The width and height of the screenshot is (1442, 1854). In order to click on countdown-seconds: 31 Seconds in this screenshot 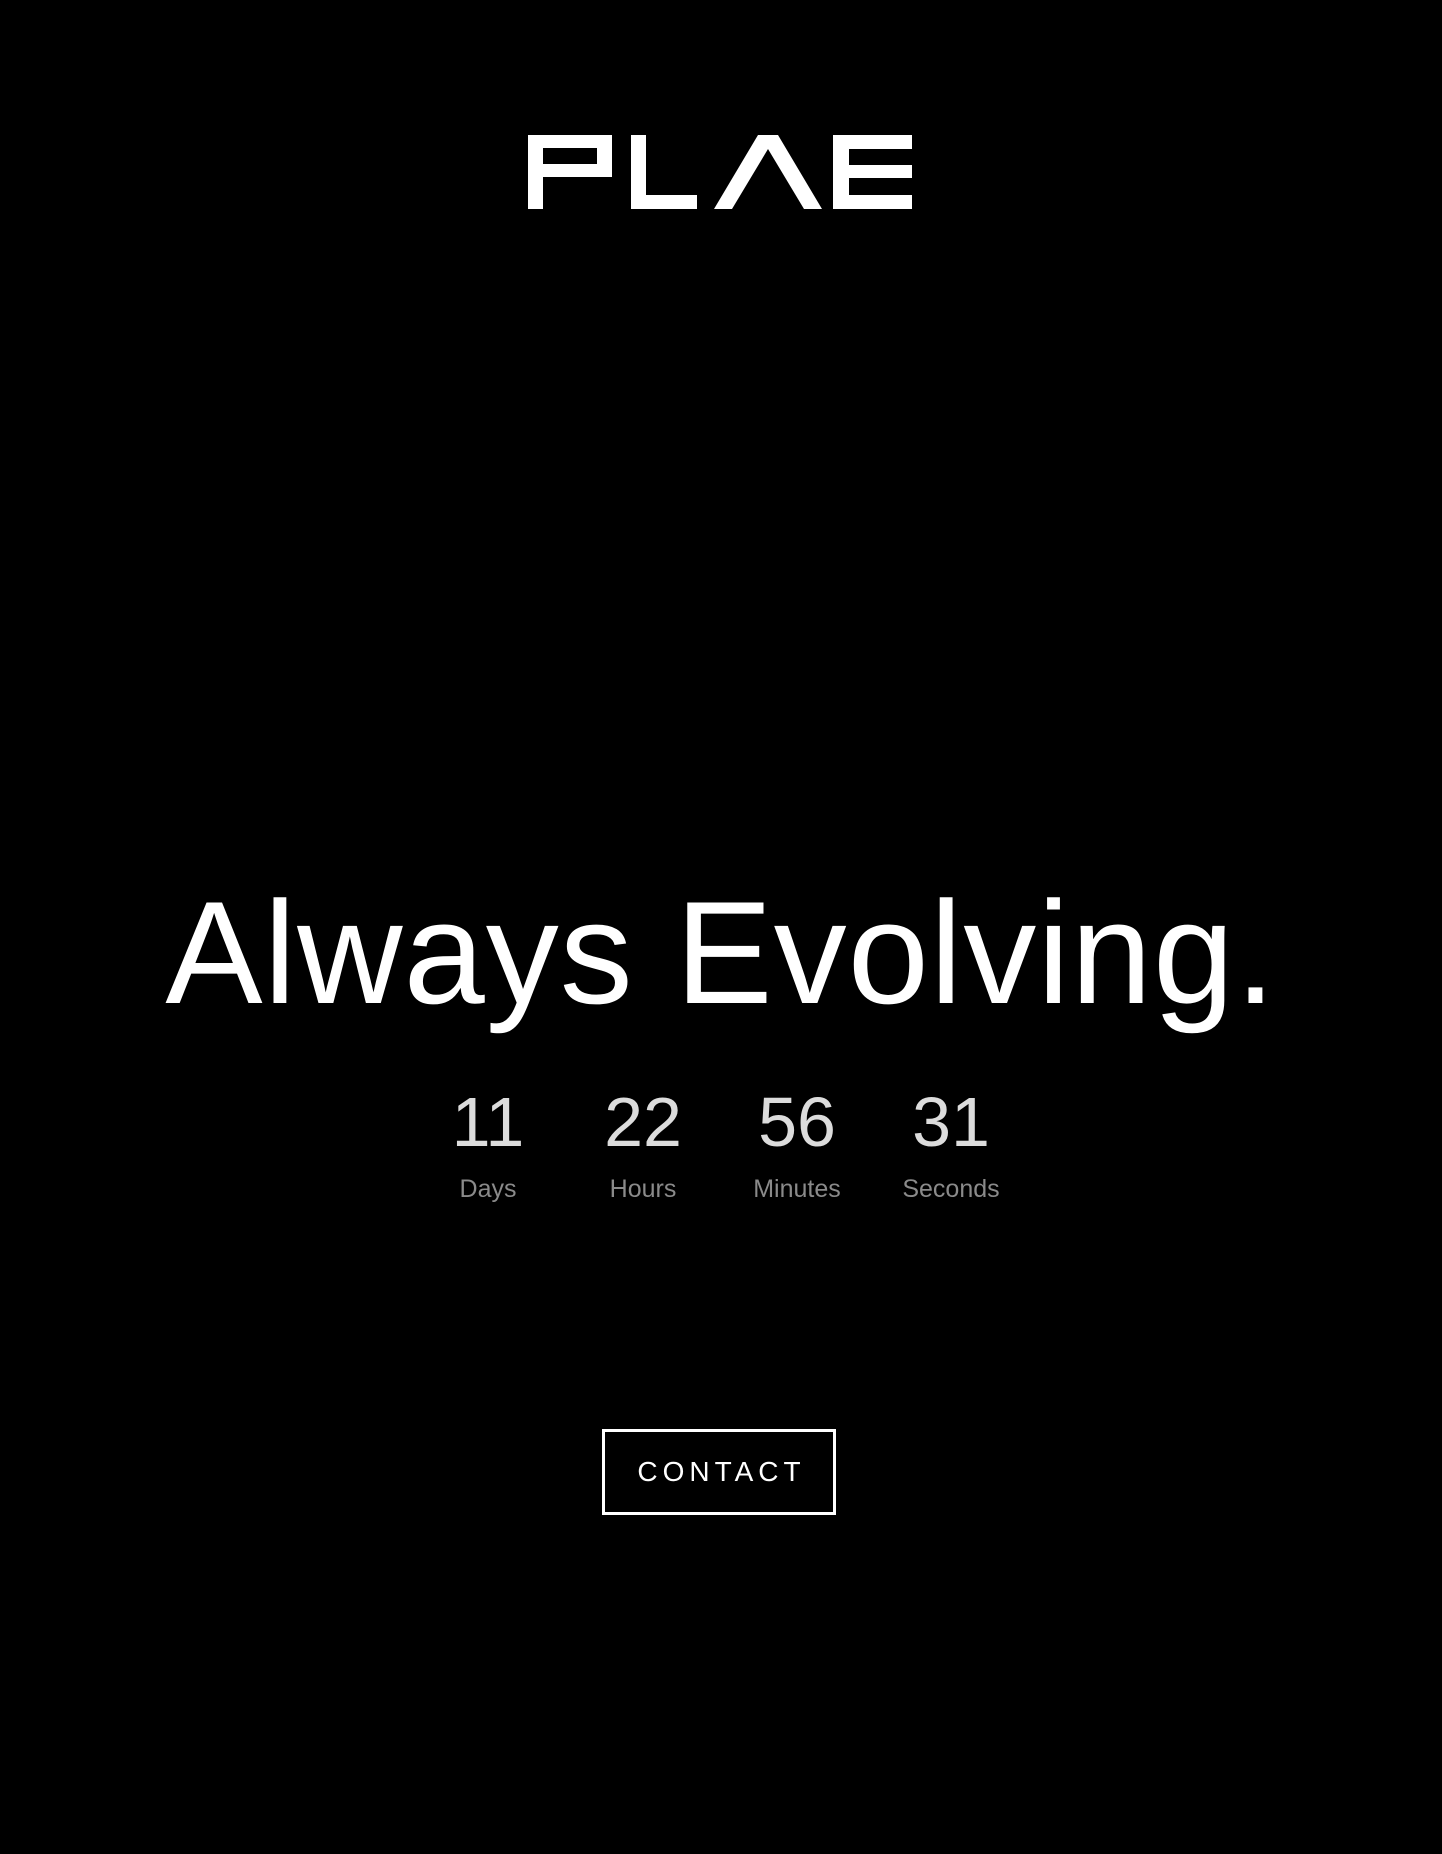, I will do `click(951, 1143)`.